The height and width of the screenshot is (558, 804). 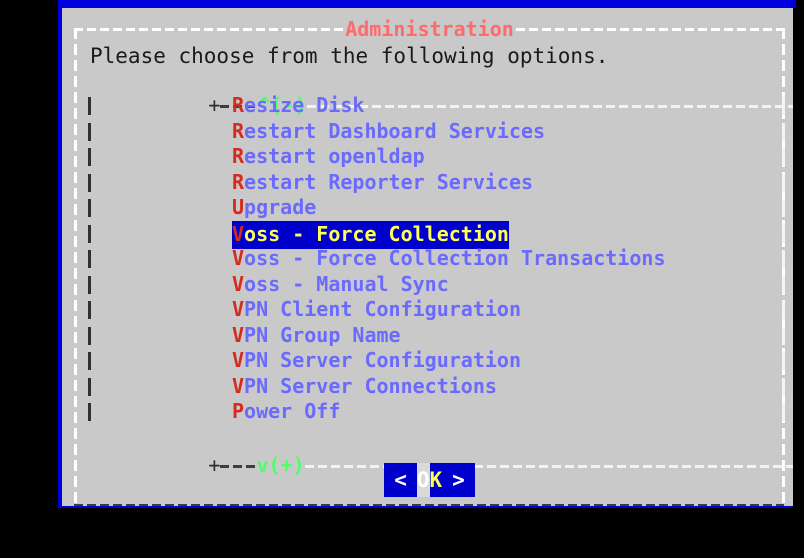 I want to click on menu-item-label: VPN Server Connections, so click(x=364, y=387).